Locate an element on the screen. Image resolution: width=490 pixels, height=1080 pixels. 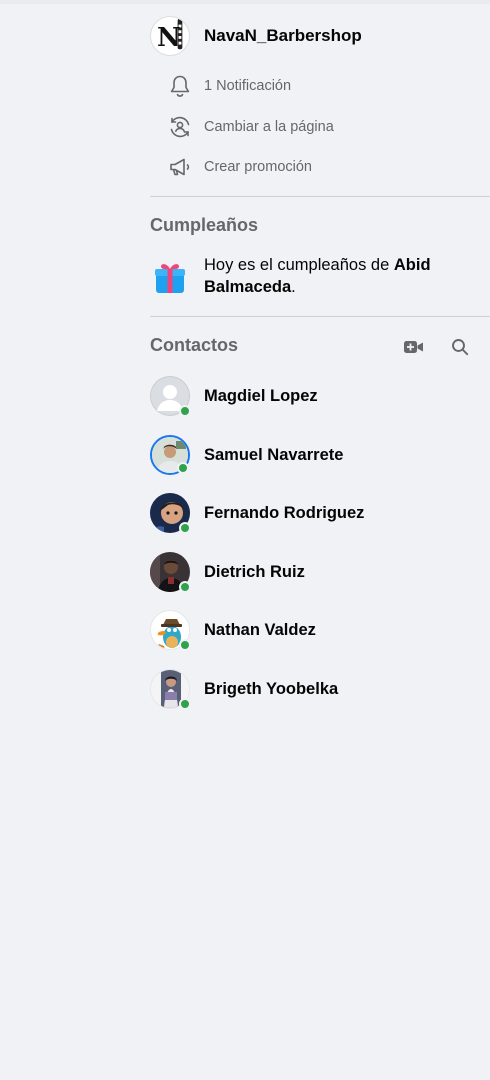
search-icon is located at coordinates (460, 347).